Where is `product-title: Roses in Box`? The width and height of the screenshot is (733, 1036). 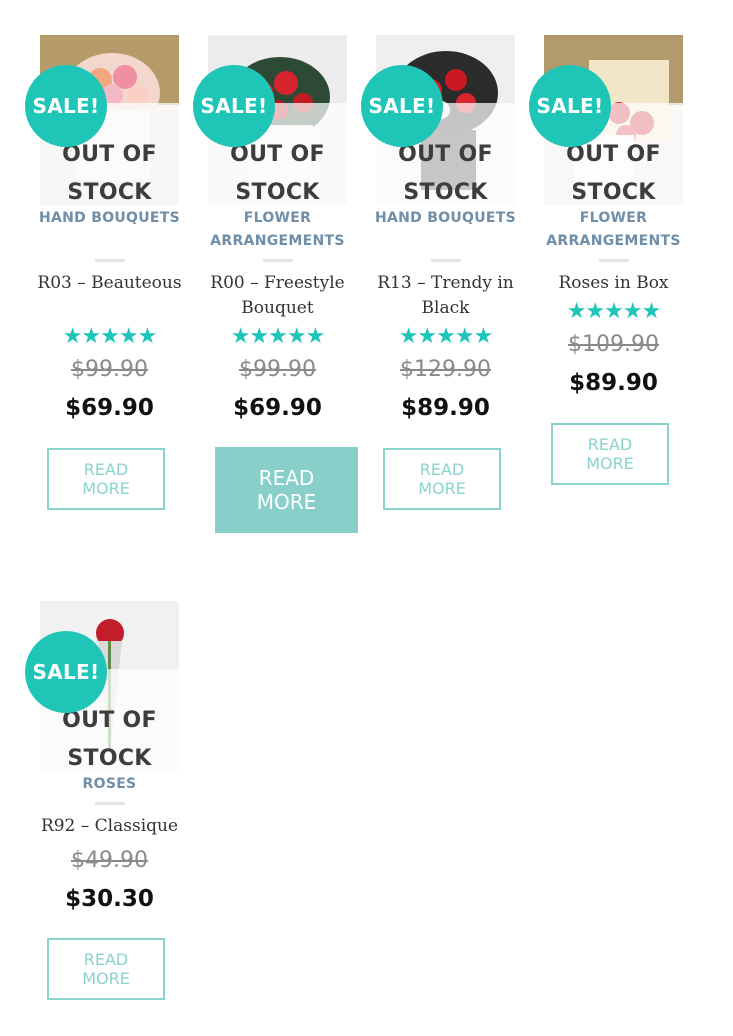 product-title: Roses in Box is located at coordinates (613, 283).